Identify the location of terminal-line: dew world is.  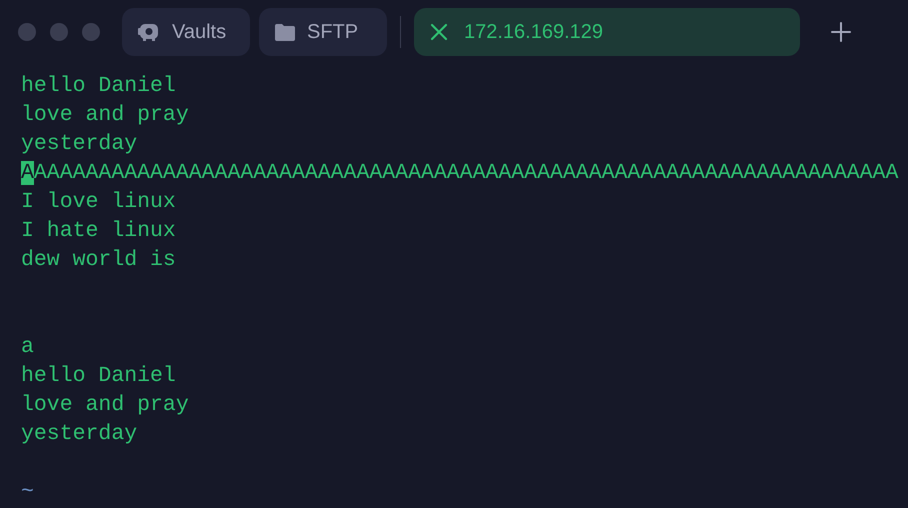
(98, 260).